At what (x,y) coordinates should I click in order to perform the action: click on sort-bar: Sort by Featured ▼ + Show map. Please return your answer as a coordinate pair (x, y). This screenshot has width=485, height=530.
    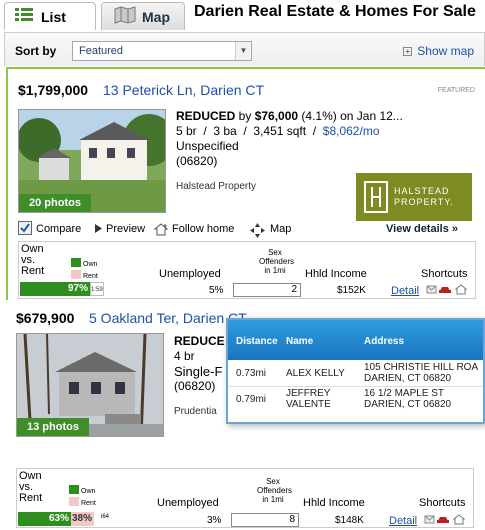
    Looking at the image, I should click on (244, 49).